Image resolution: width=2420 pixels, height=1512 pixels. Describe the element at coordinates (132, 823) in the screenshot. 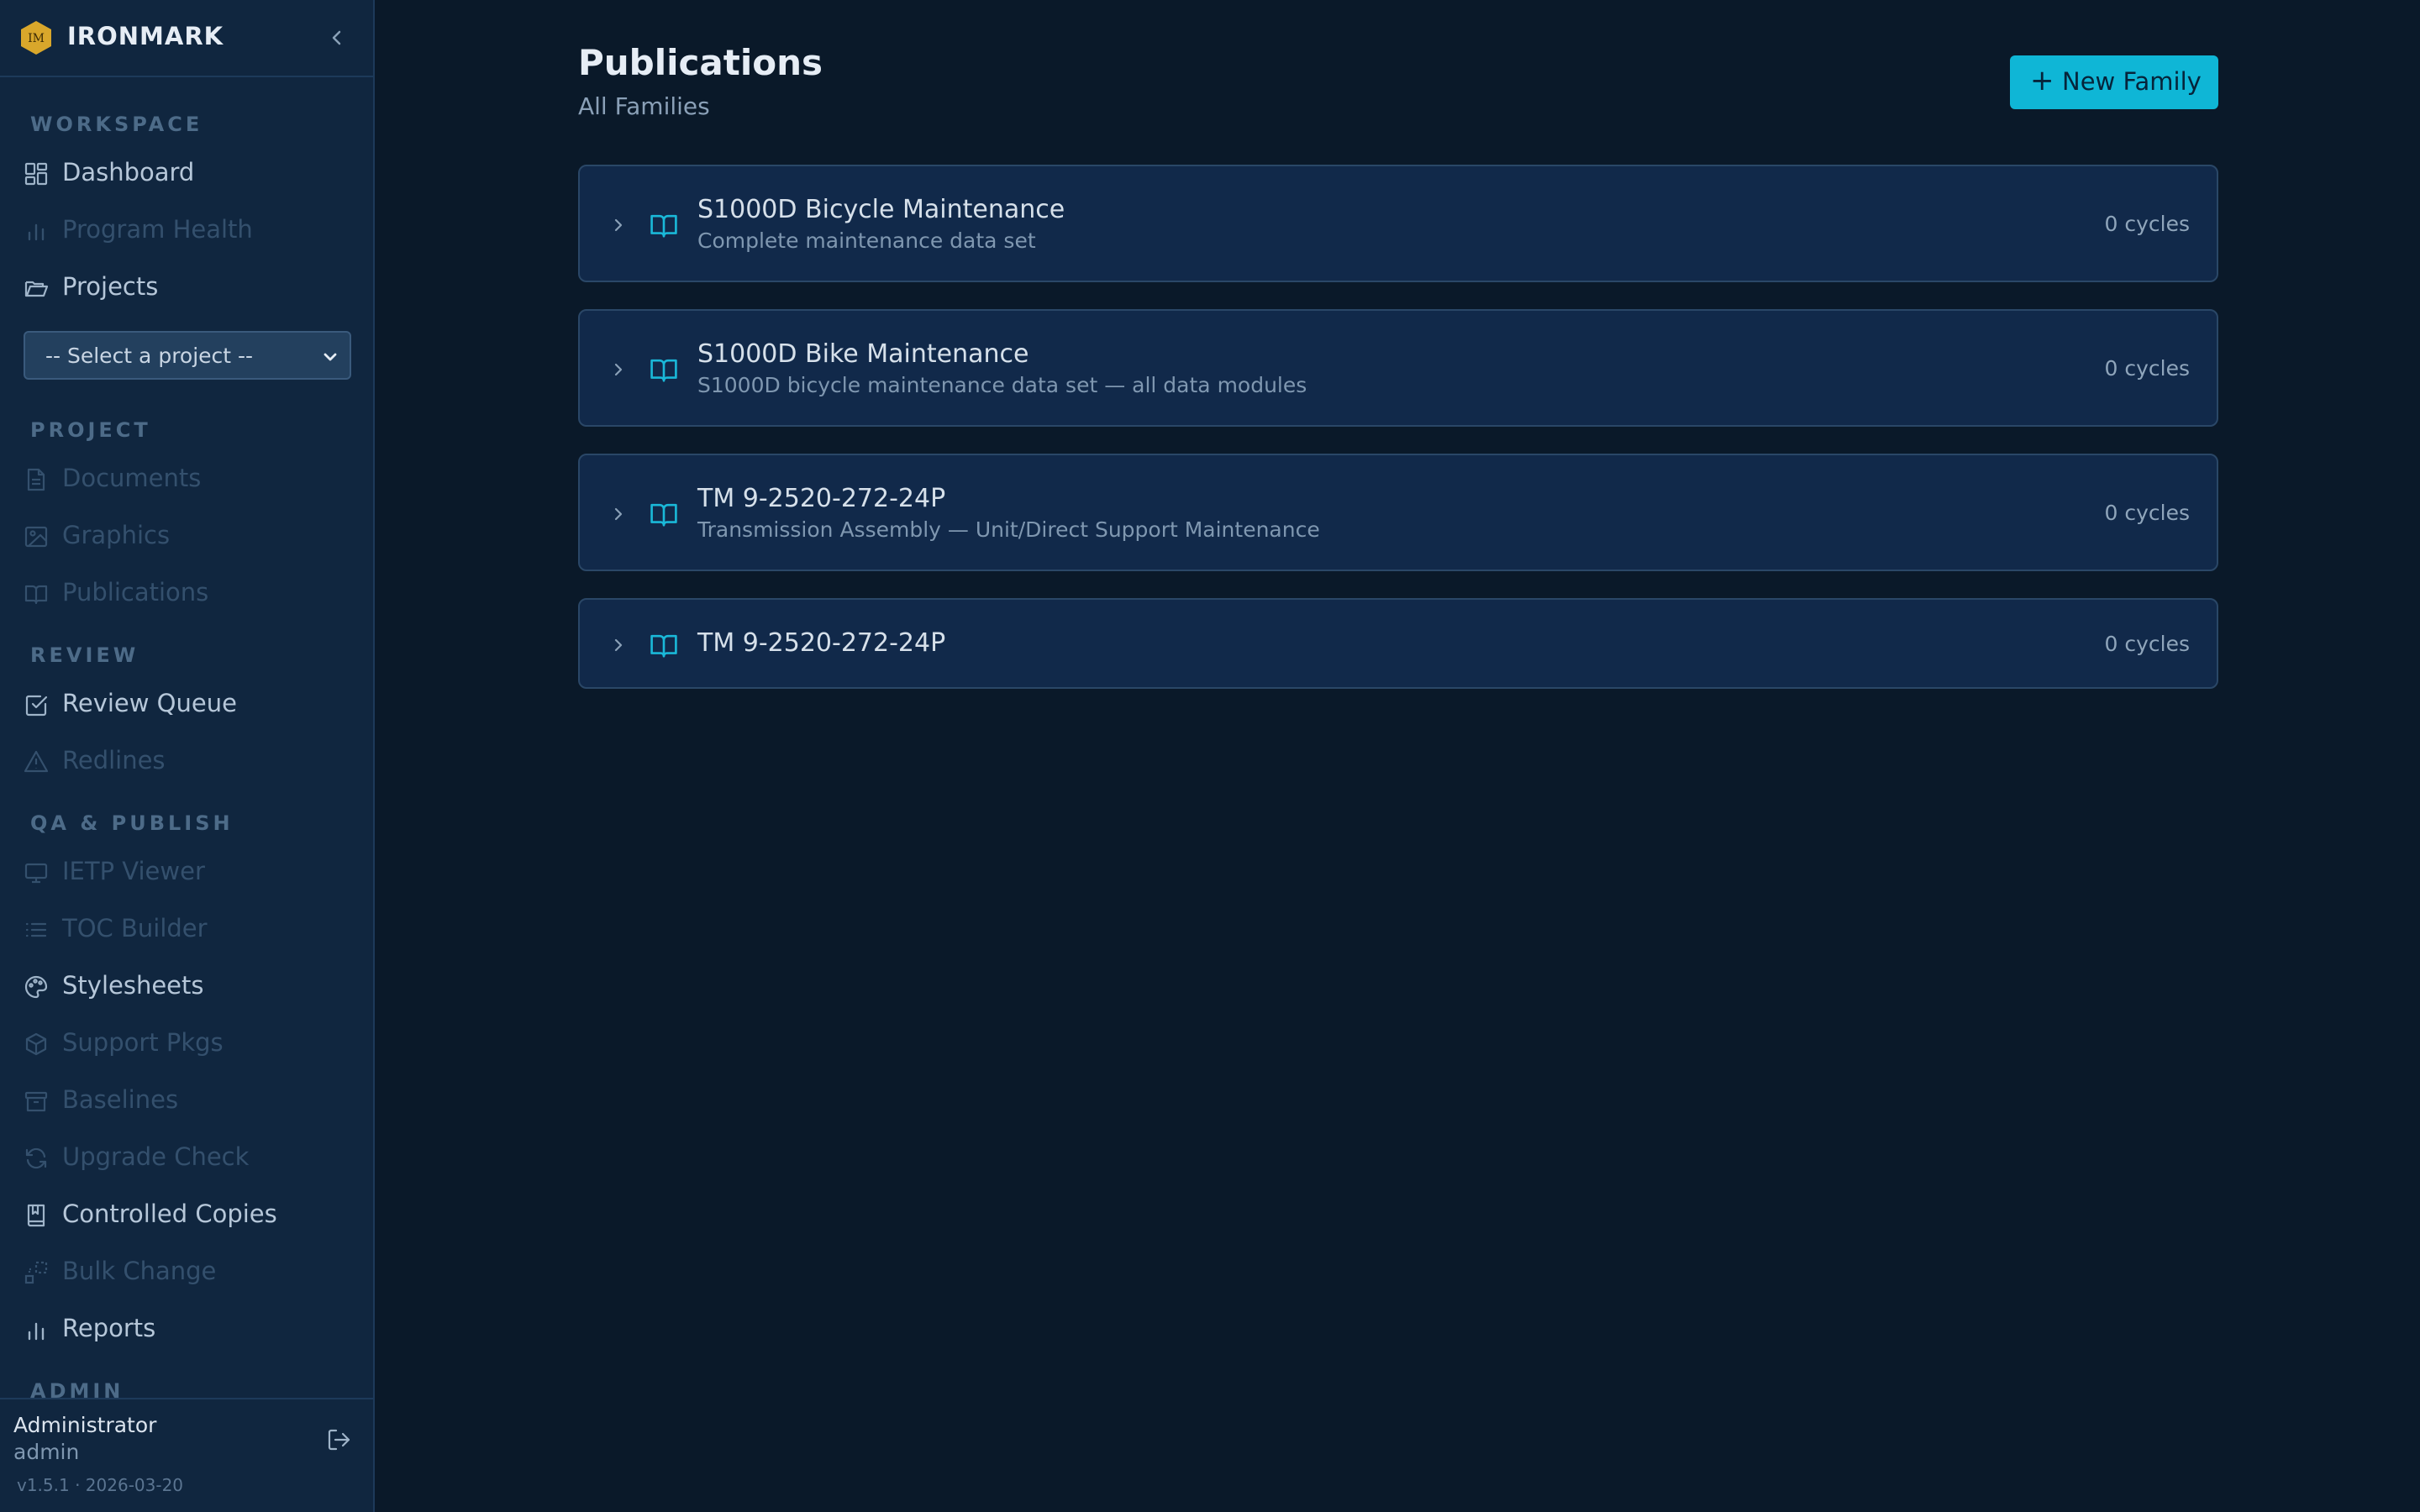

I see `section-qa-publish: QA & PUBLISH` at that location.